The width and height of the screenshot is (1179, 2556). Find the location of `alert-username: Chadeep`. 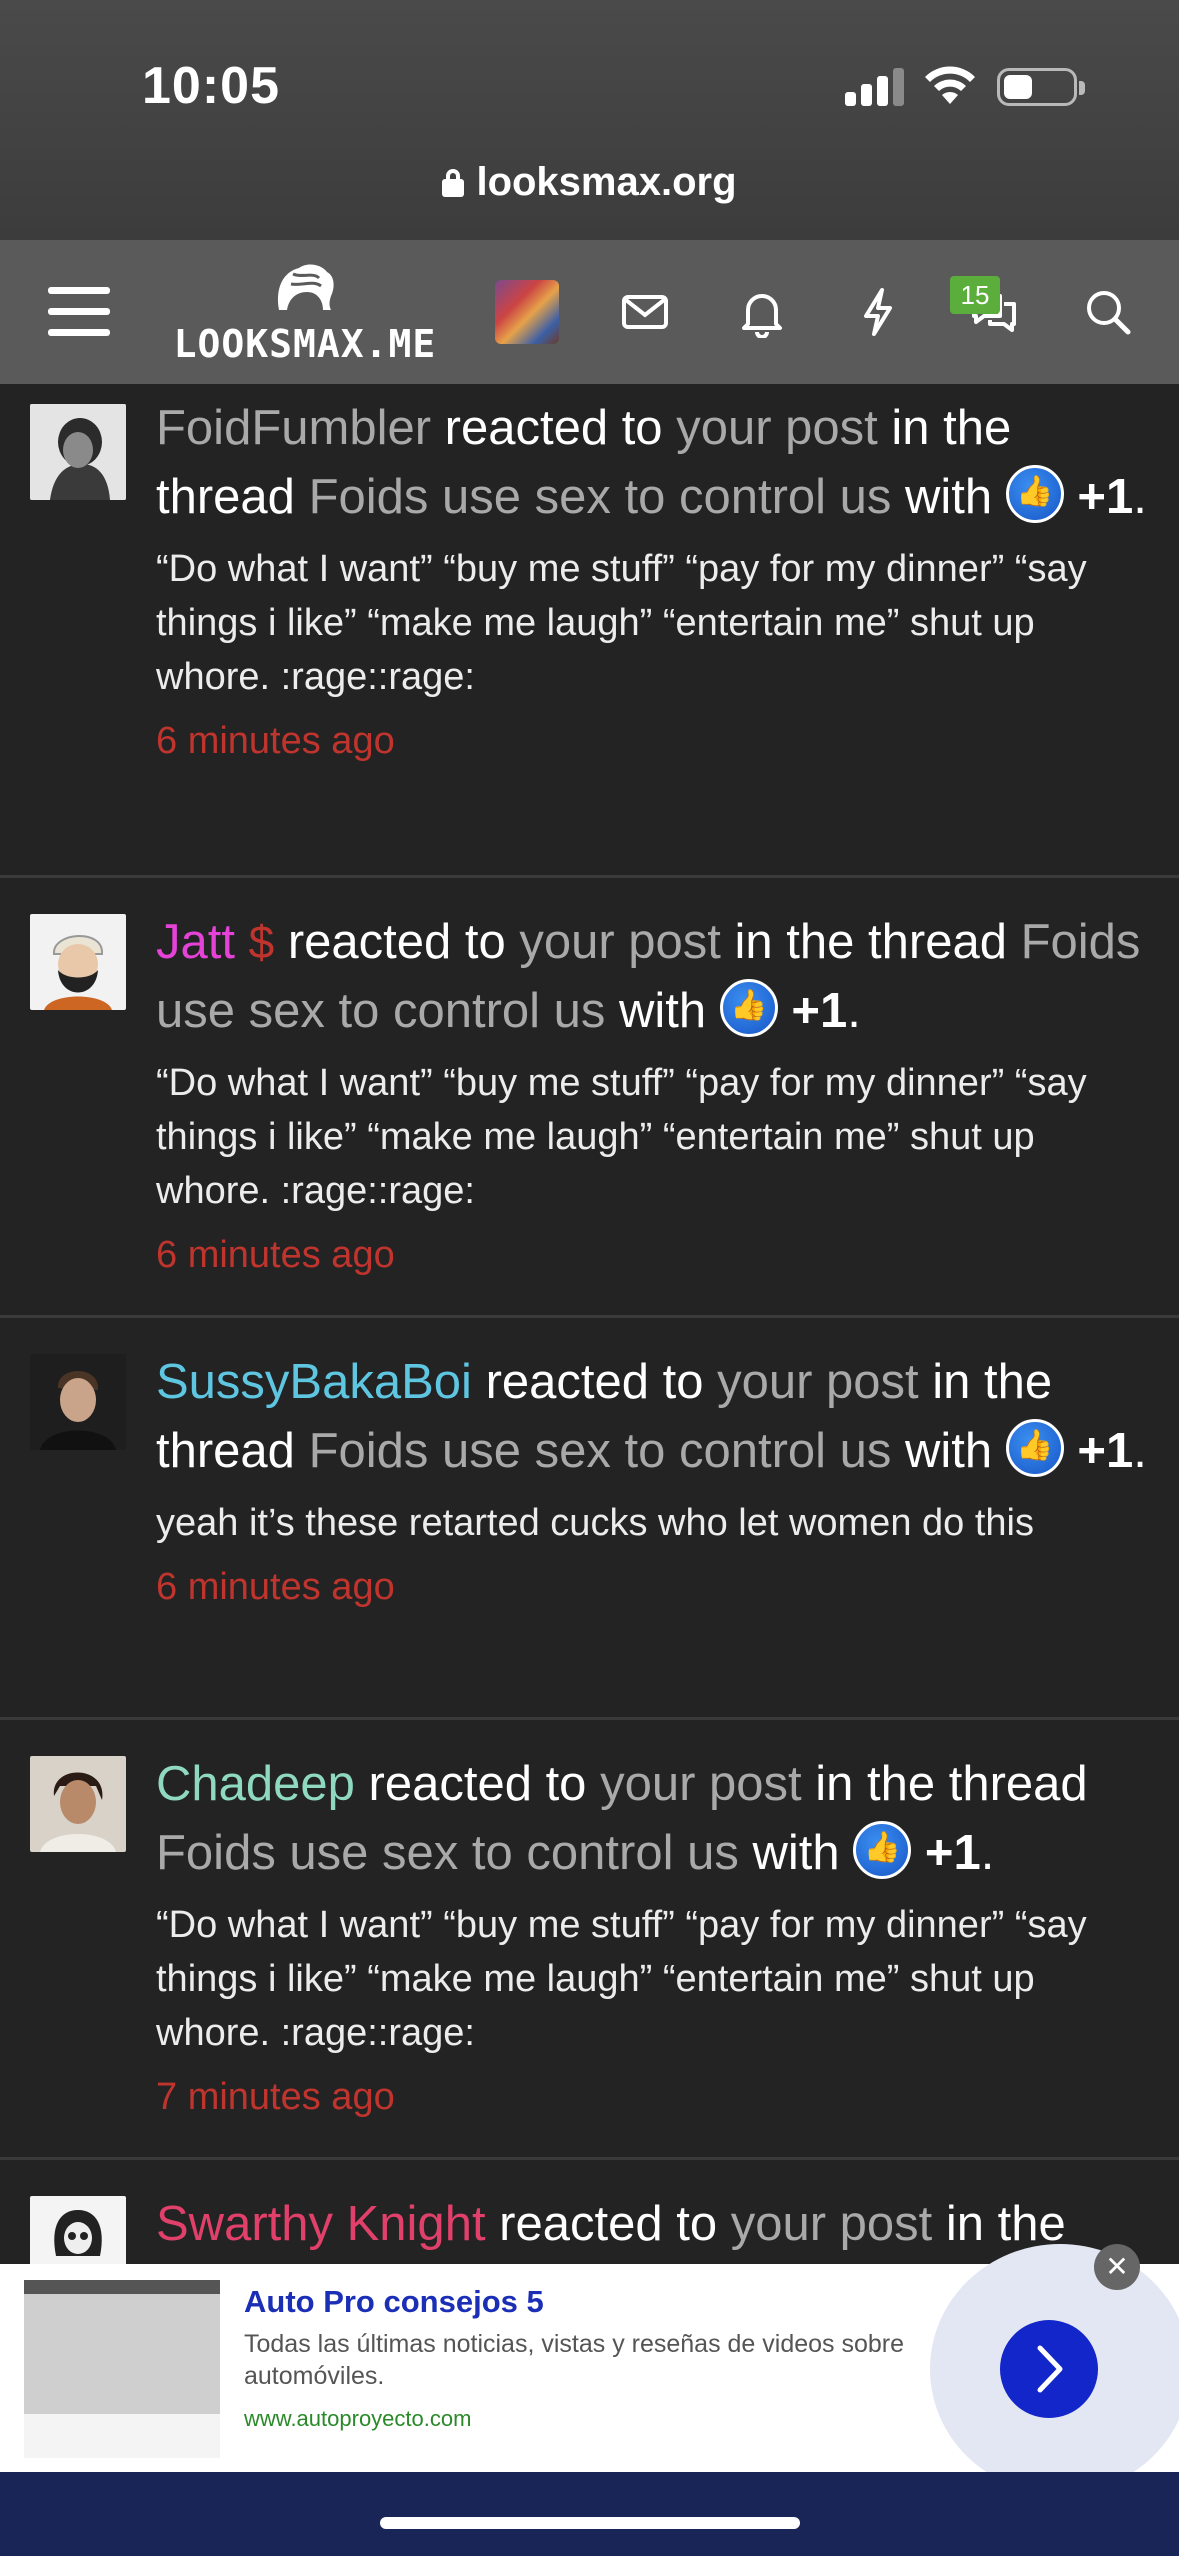

alert-username: Chadeep is located at coordinates (255, 1784).